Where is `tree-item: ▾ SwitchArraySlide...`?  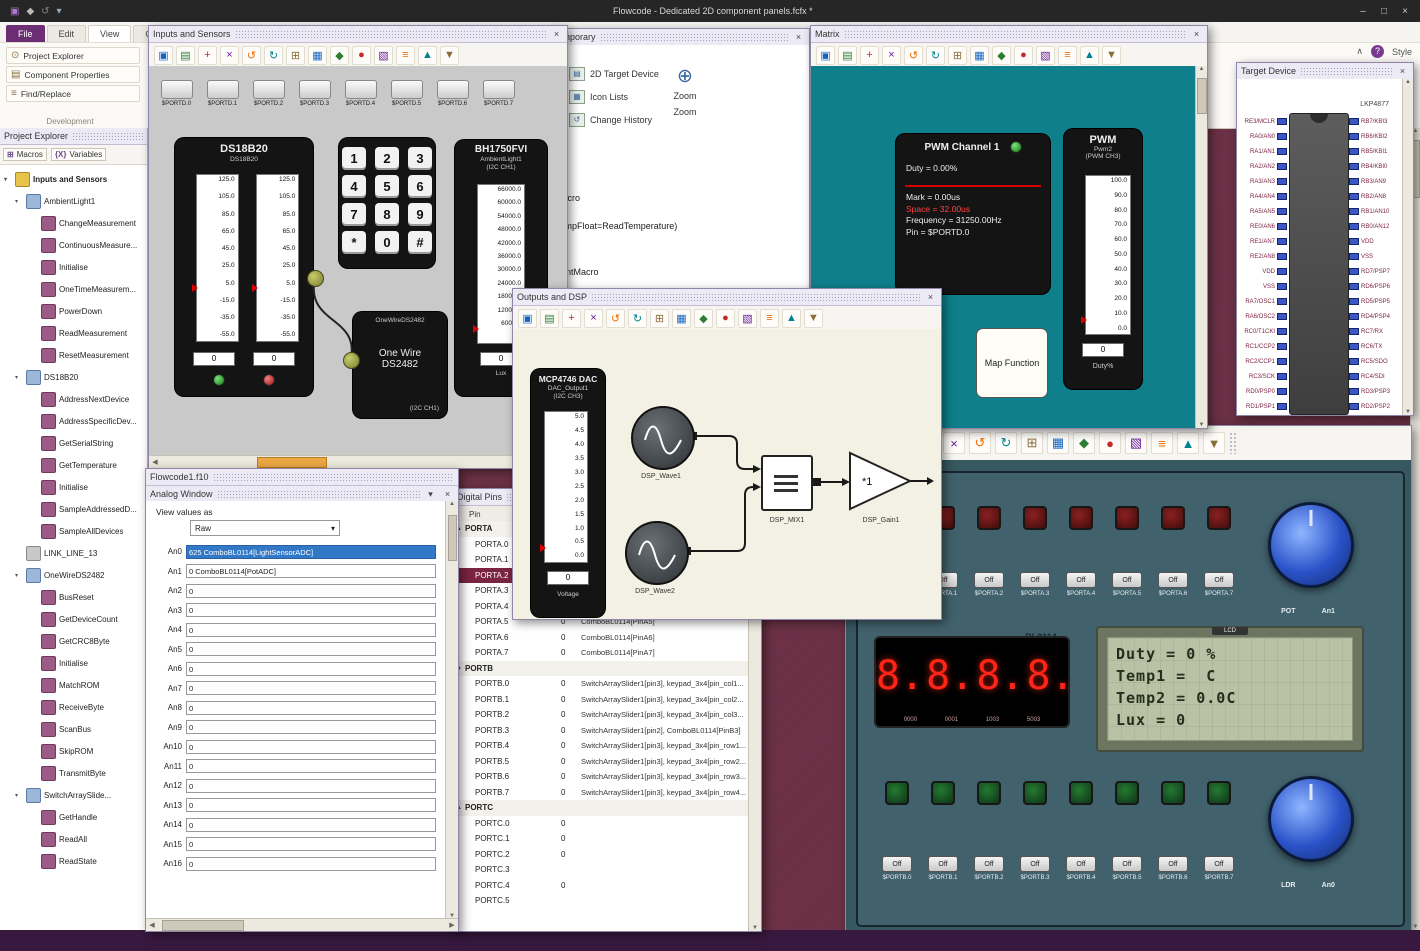
tree-item: ▾ SwitchArraySlide... is located at coordinates (73, 795).